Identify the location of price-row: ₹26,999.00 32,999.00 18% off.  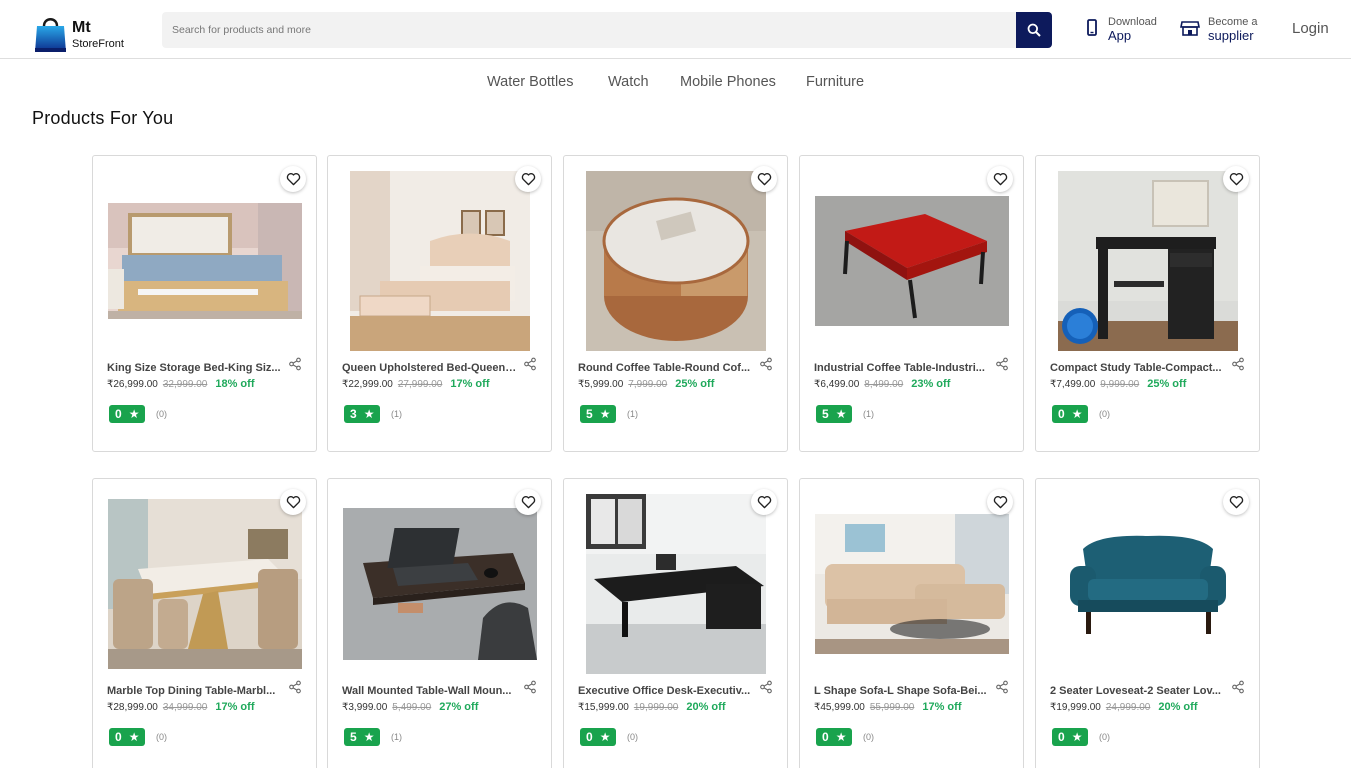
(180, 384).